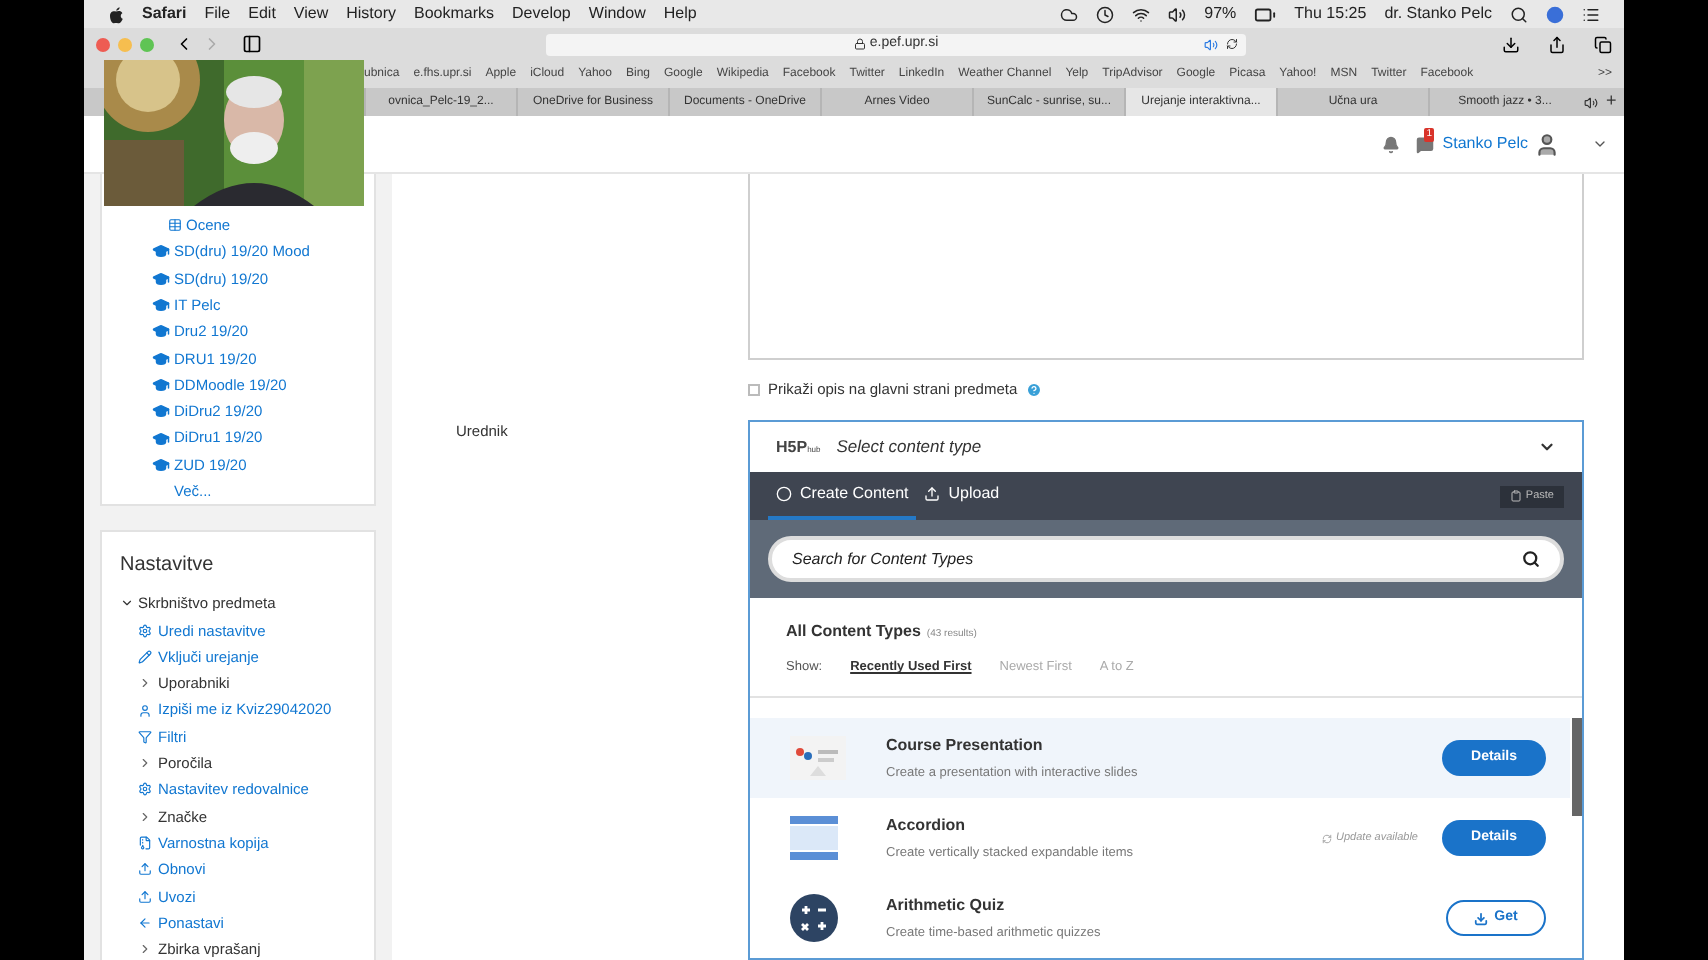 This screenshot has width=1708, height=960. What do you see at coordinates (164, 14) in the screenshot?
I see `menu-item: Safari` at bounding box center [164, 14].